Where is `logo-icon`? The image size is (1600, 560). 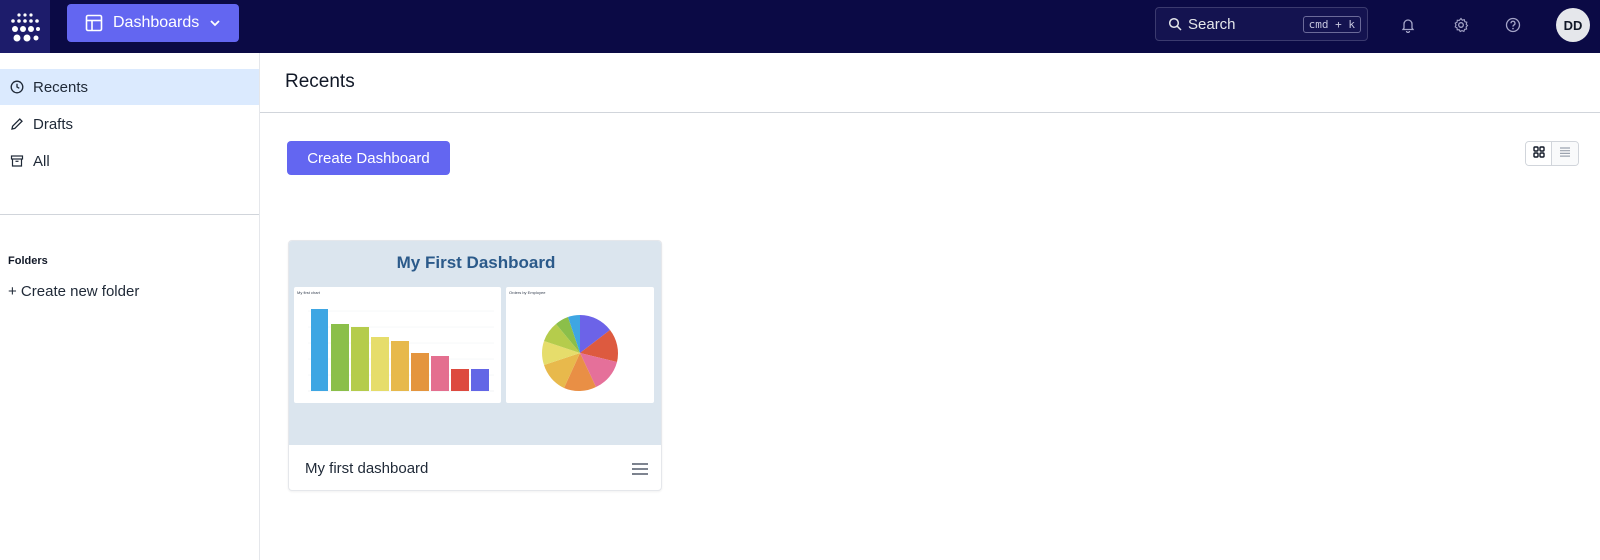 logo-icon is located at coordinates (25, 26).